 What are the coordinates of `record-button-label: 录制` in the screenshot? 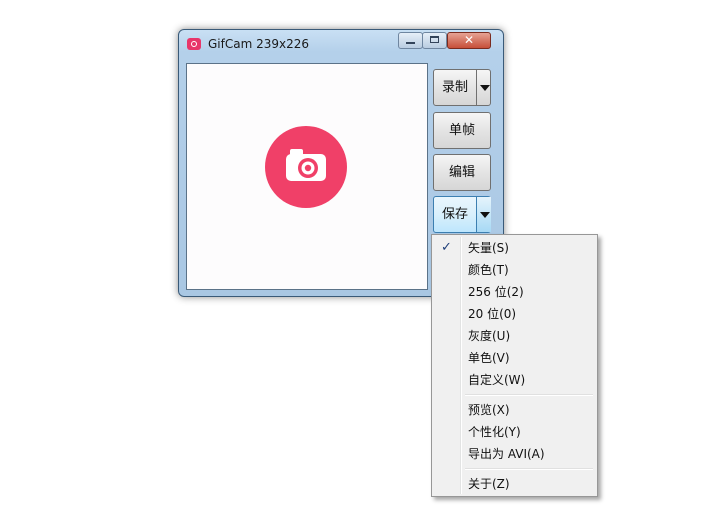 It's located at (454, 87).